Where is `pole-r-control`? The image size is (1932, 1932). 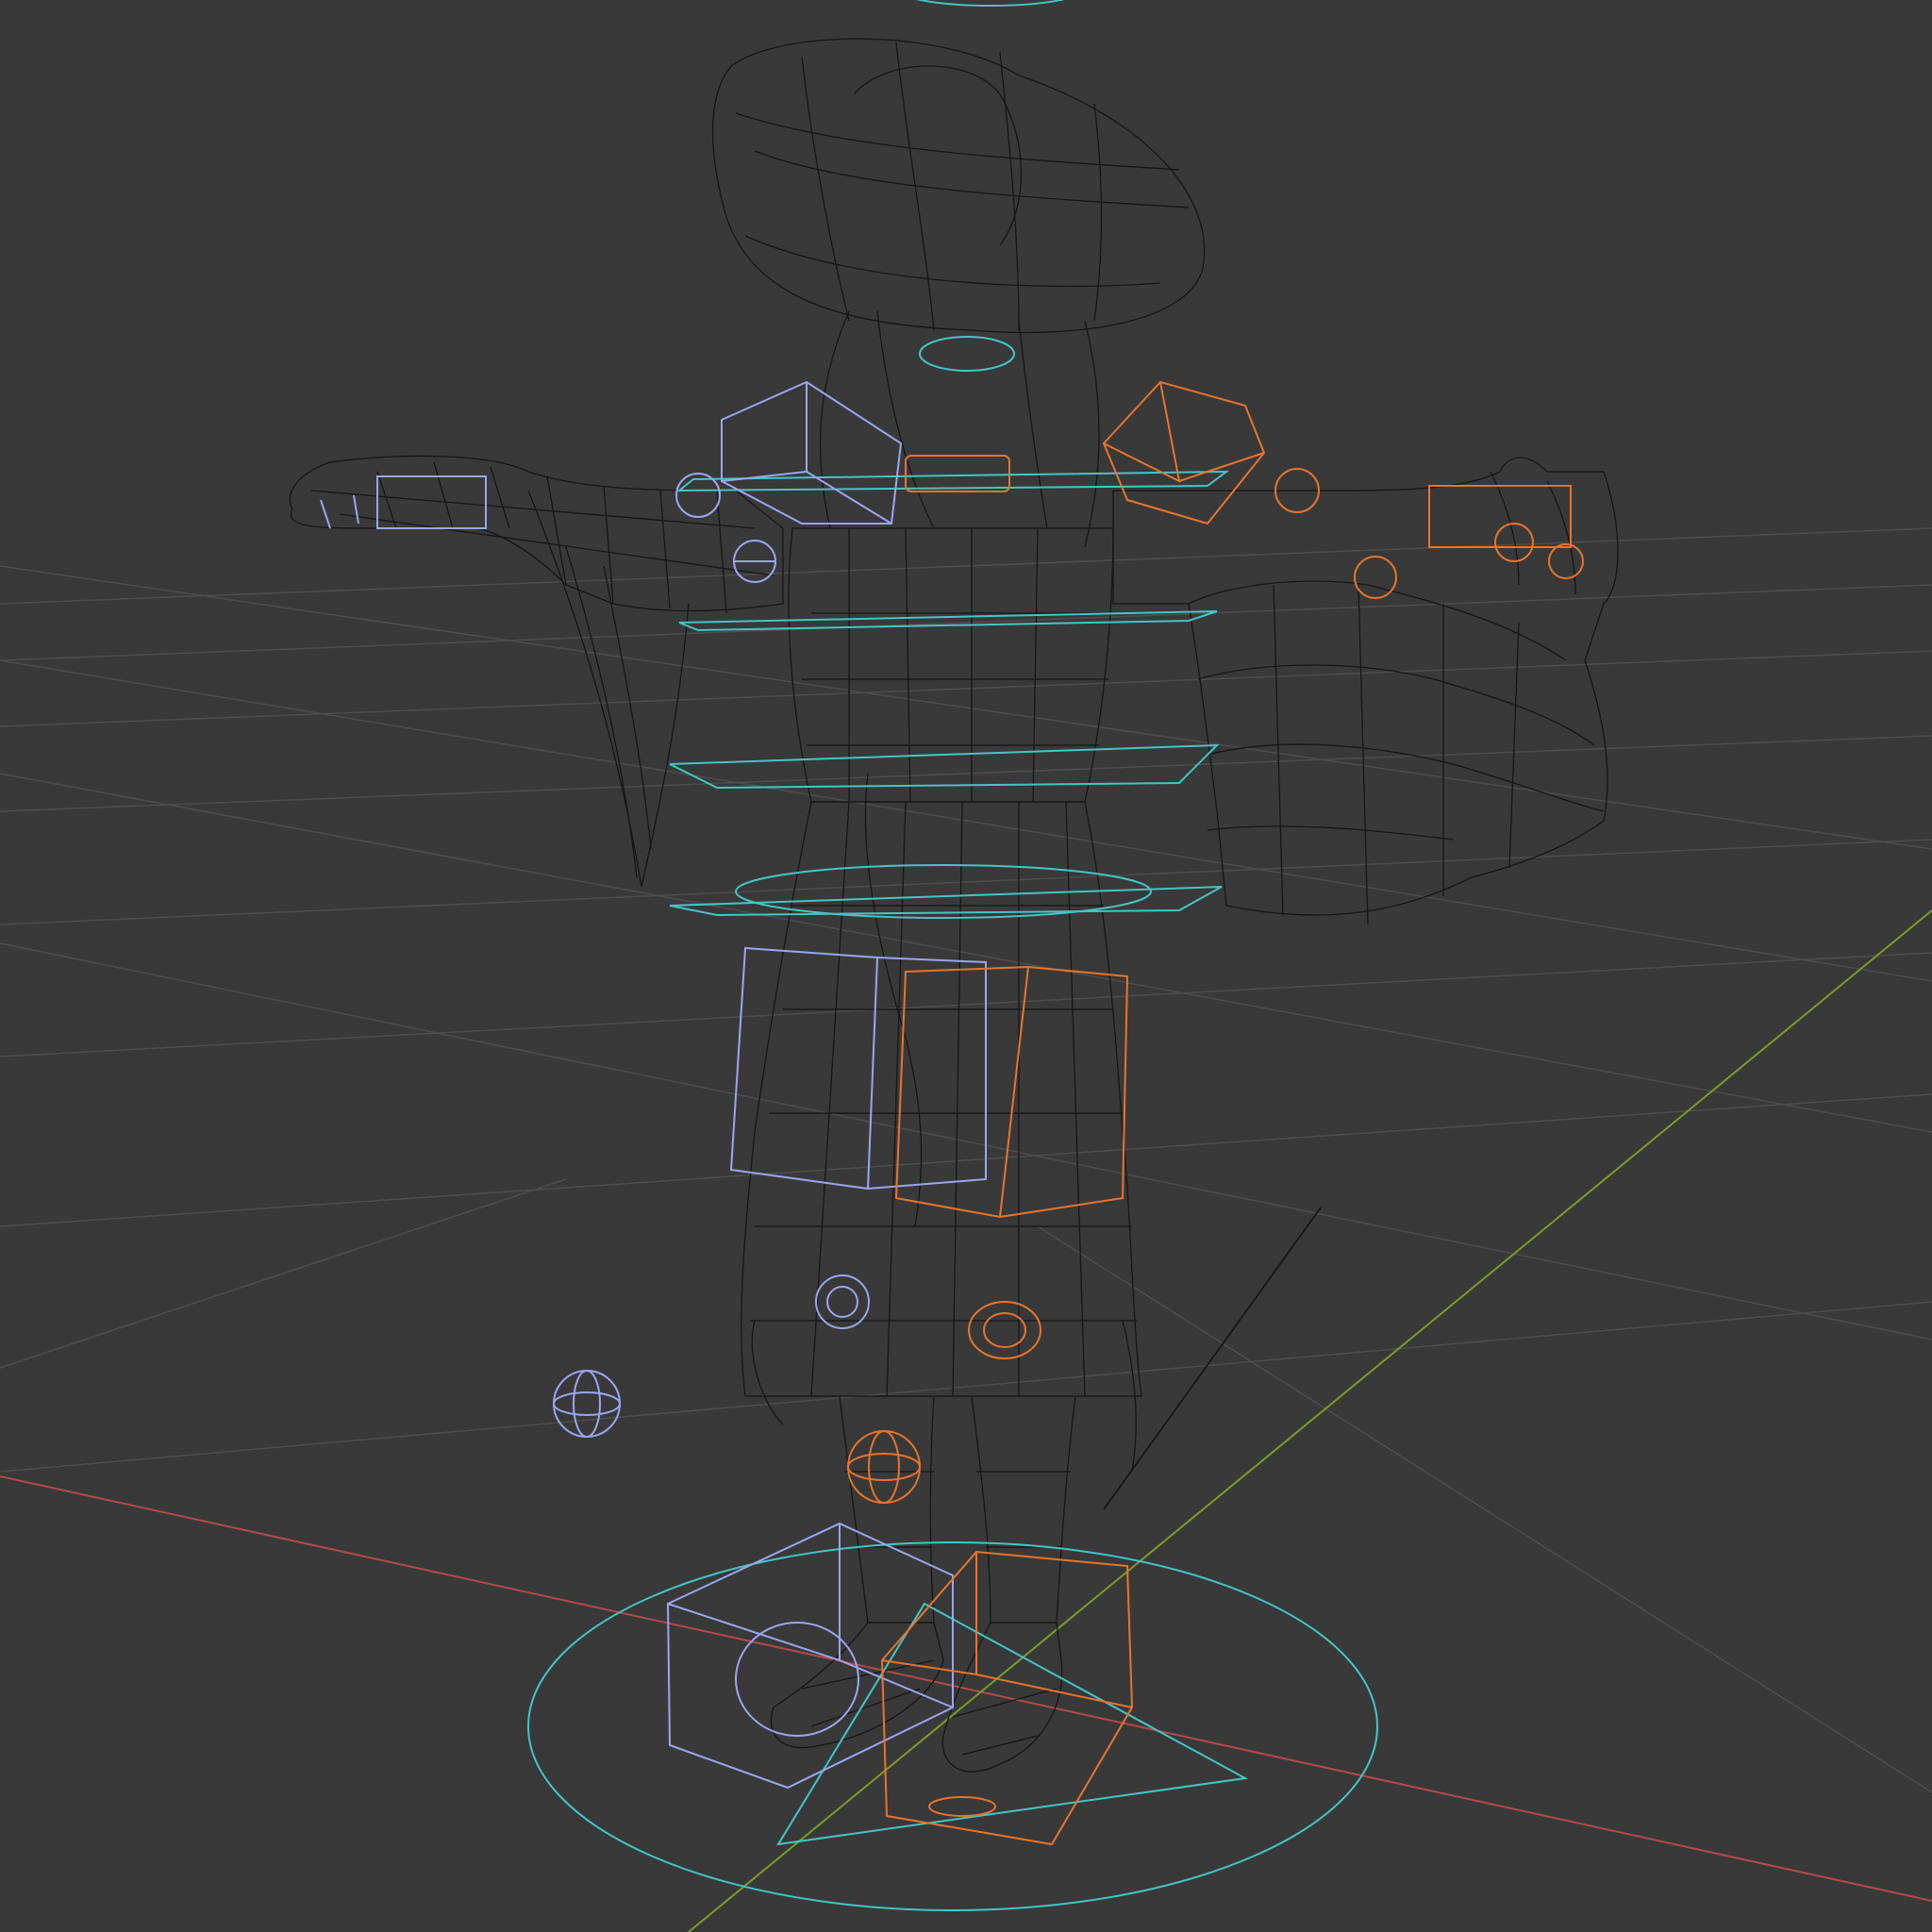 pole-r-control is located at coordinates (884, 1467).